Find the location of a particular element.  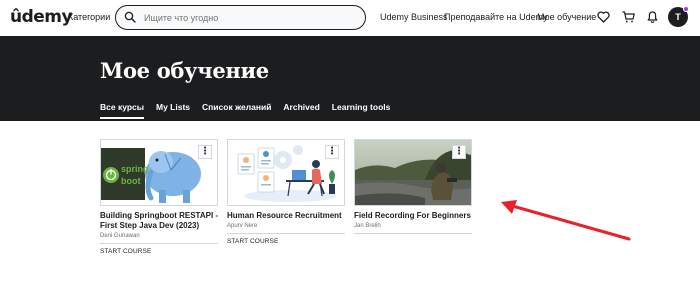

tab-learning-tools: Learning tools is located at coordinates (361, 110).